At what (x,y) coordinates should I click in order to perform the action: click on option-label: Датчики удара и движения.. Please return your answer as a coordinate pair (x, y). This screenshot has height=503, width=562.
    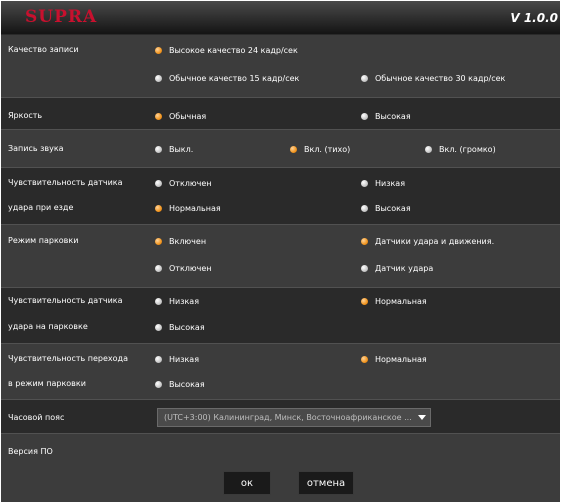
    Looking at the image, I should click on (435, 241).